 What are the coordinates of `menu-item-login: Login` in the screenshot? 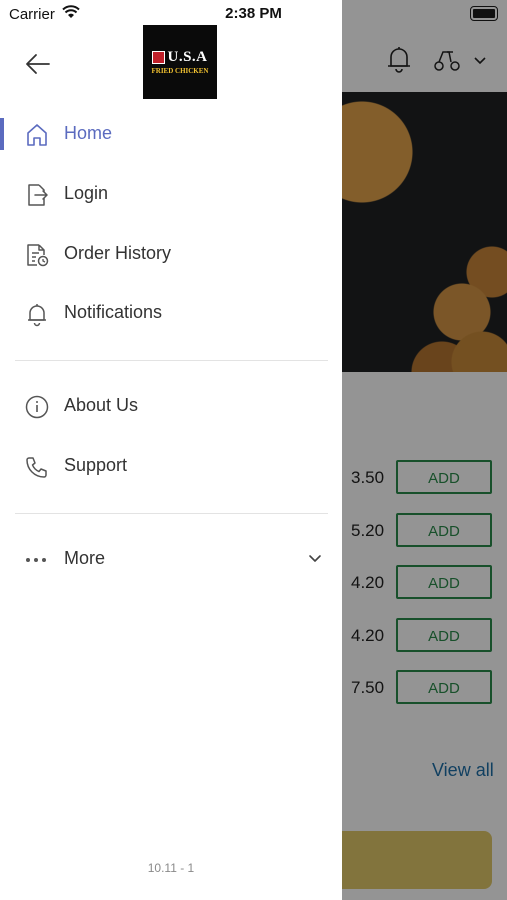 It's located at (171, 195).